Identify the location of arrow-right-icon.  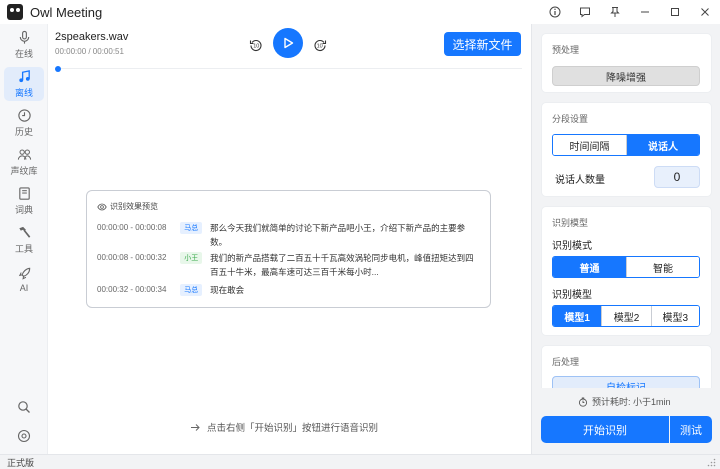
(195, 427).